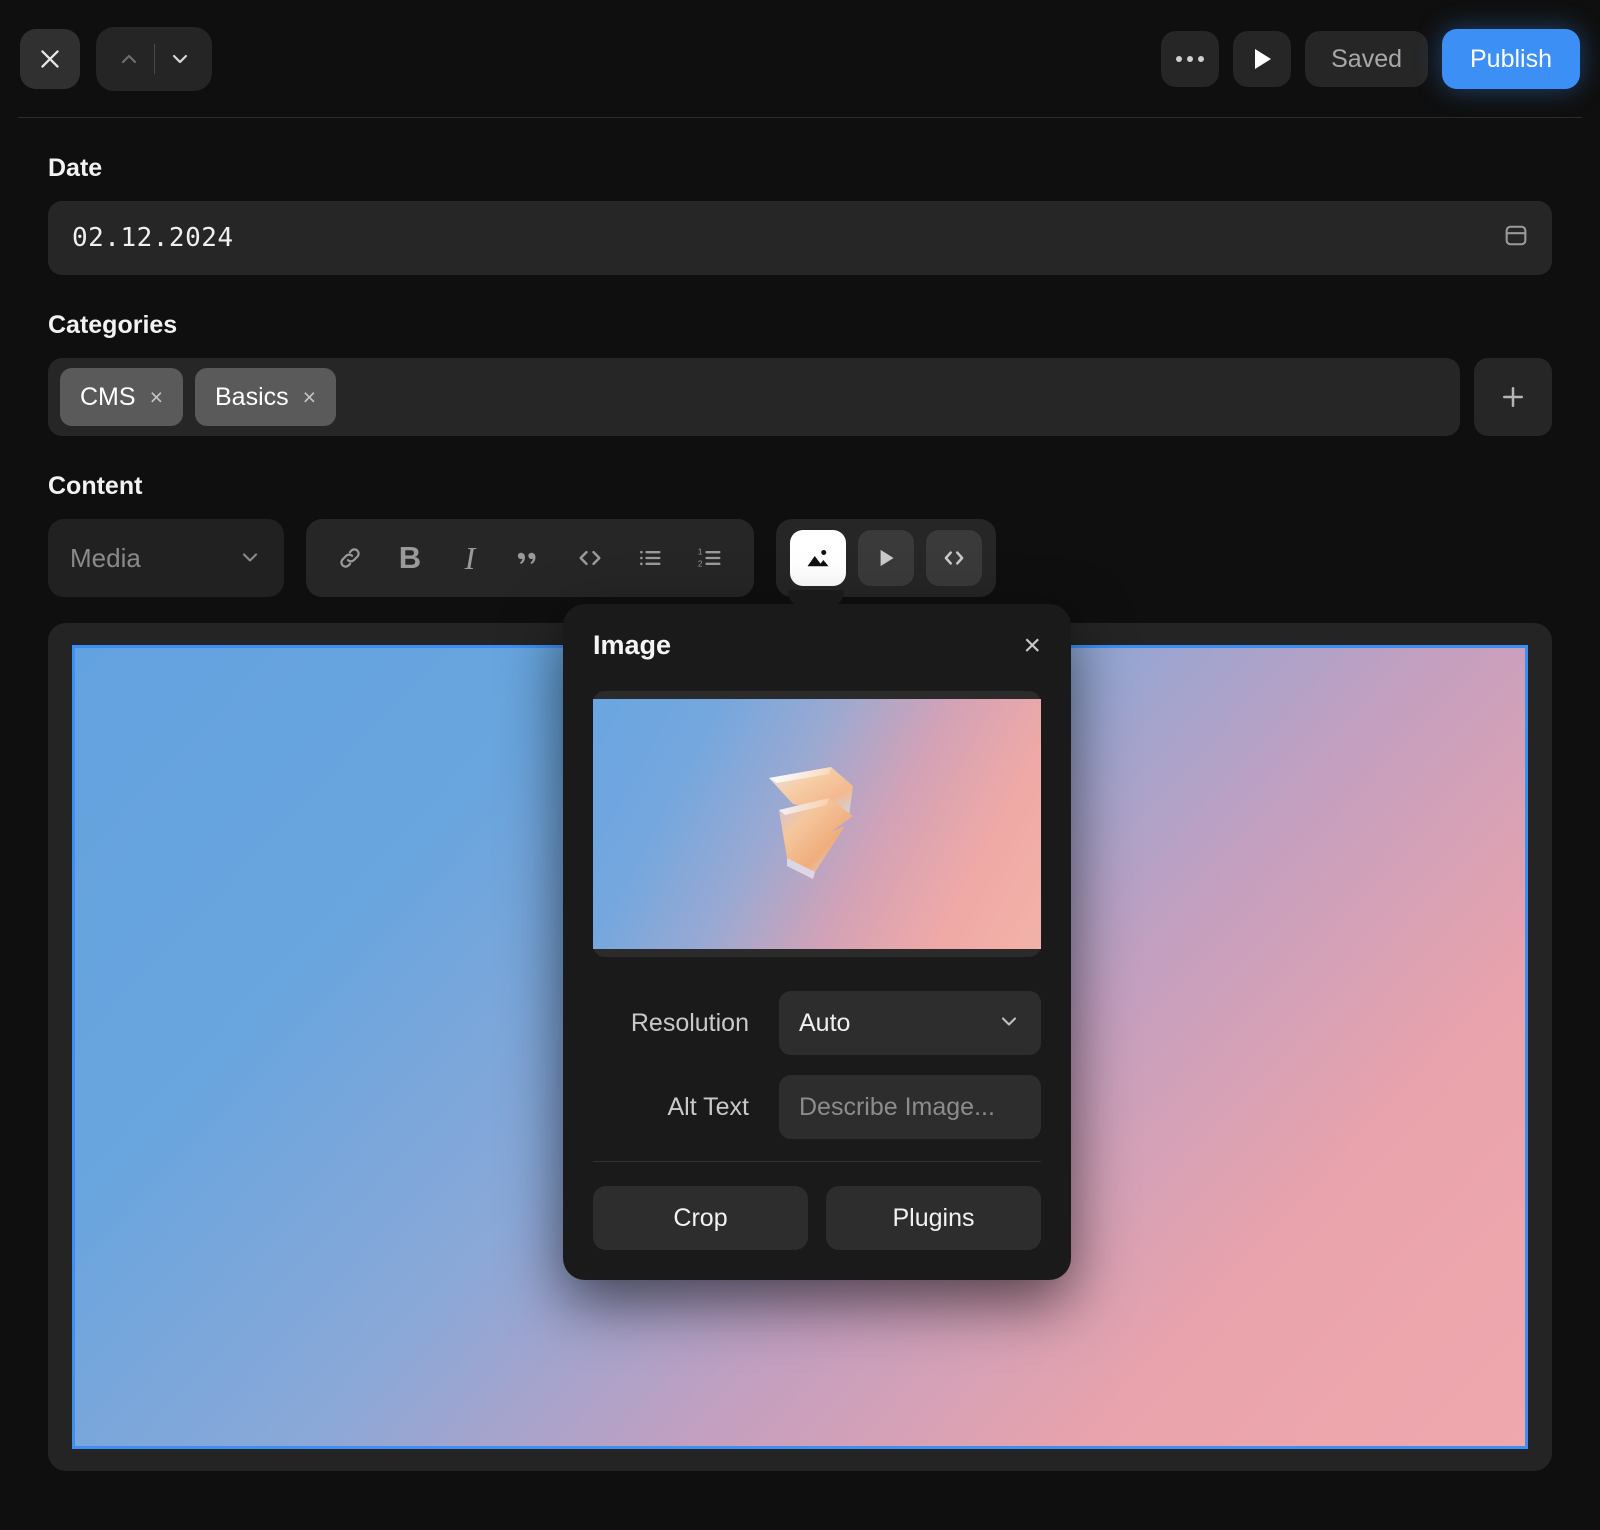 This screenshot has height=1530, width=1600. Describe the element at coordinates (933, 1218) in the screenshot. I see `plugins-button: Plugins` at that location.